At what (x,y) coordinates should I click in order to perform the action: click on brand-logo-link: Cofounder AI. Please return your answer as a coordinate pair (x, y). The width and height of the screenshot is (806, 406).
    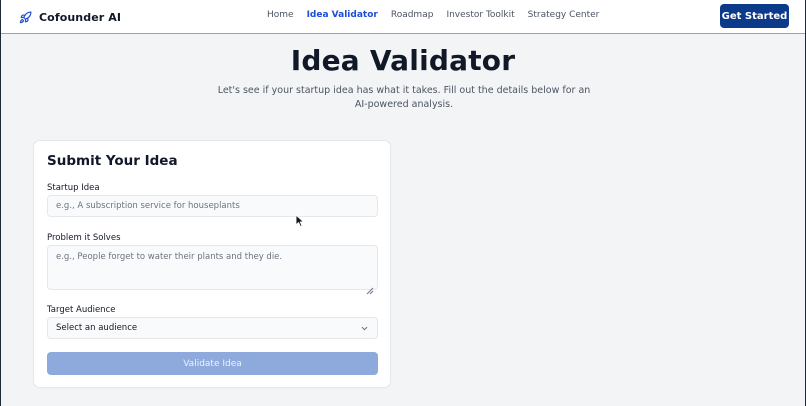
    Looking at the image, I should click on (70, 17).